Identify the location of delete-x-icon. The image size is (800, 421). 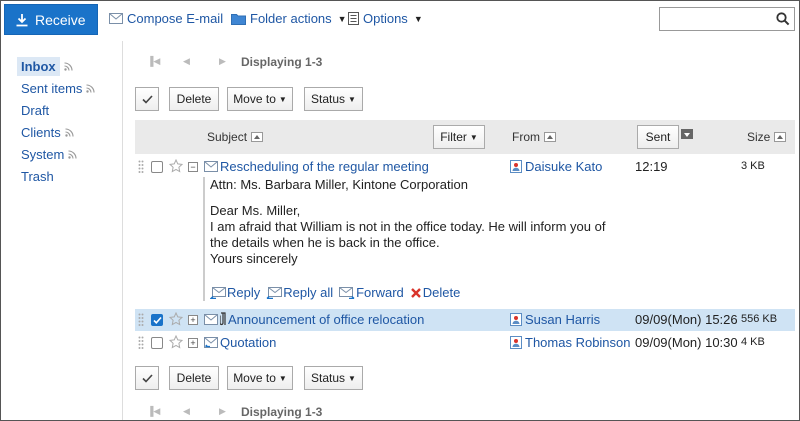
(415, 292).